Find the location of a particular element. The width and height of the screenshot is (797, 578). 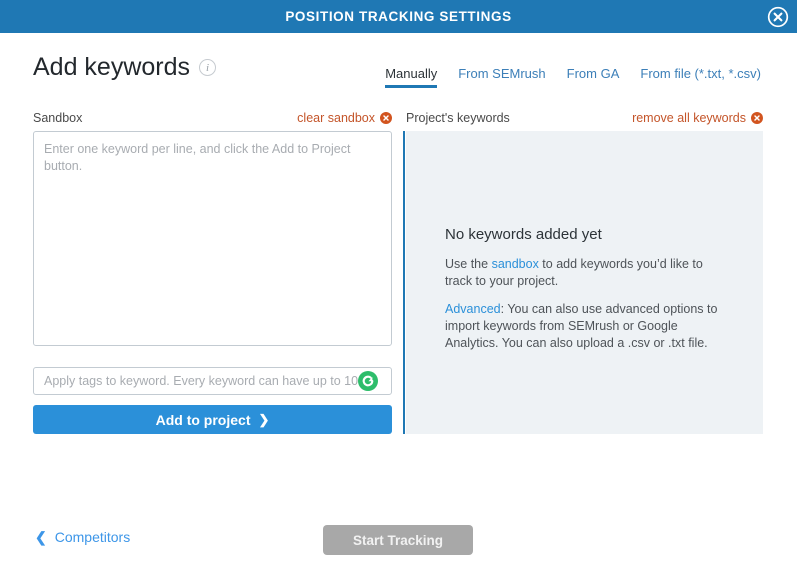

column-divider is located at coordinates (404, 282).